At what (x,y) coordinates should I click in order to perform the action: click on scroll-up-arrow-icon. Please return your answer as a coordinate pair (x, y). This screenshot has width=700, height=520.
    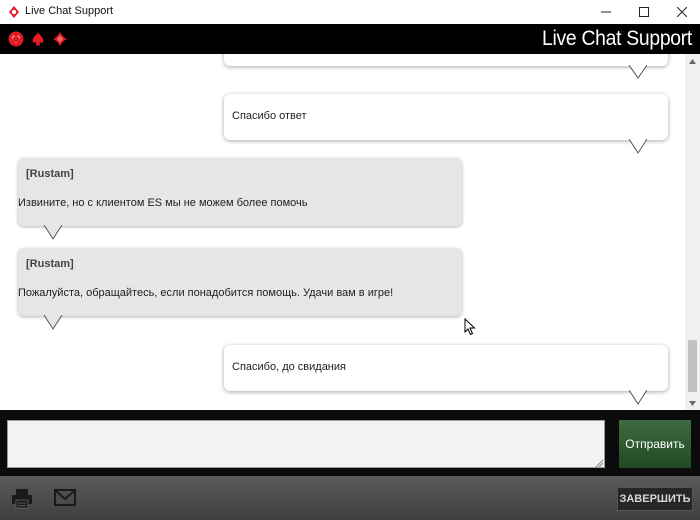
    Looking at the image, I should click on (692, 61).